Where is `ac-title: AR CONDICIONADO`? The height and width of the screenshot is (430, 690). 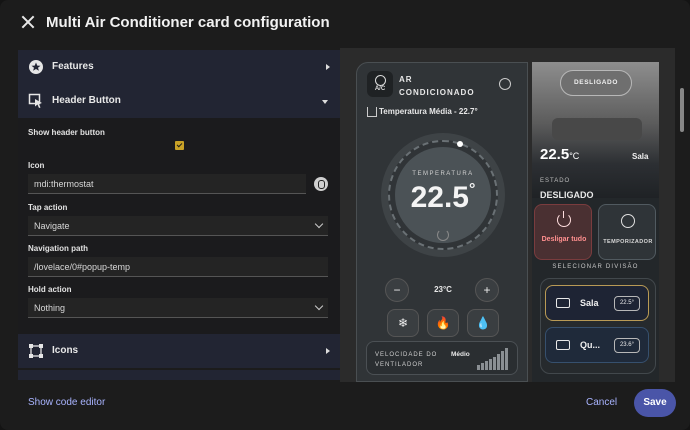 ac-title: AR CONDICIONADO is located at coordinates (437, 86).